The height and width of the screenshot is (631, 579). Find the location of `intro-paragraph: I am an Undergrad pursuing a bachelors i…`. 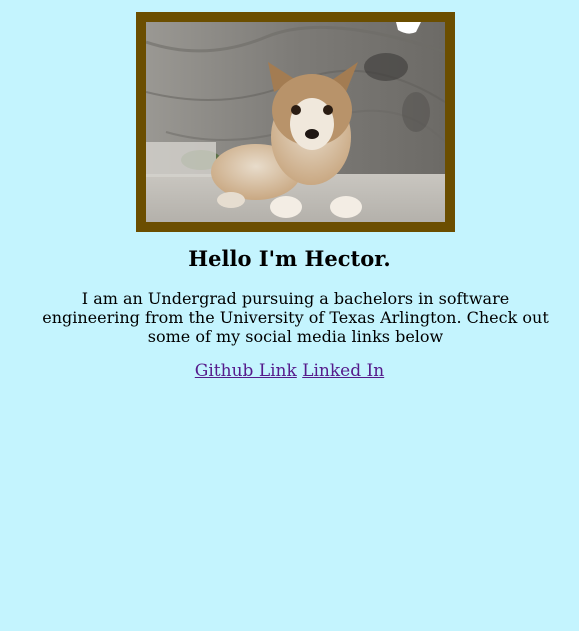

intro-paragraph: I am an Undergrad pursuing a bachelors i… is located at coordinates (295, 317).